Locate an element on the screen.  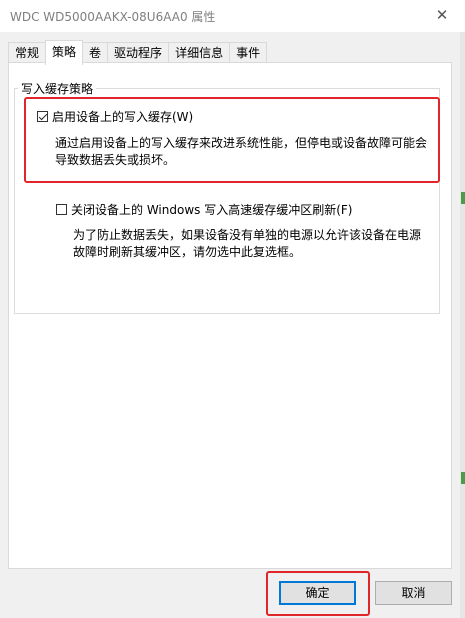
disable-buffer-flush-checkbox is located at coordinates (61, 209).